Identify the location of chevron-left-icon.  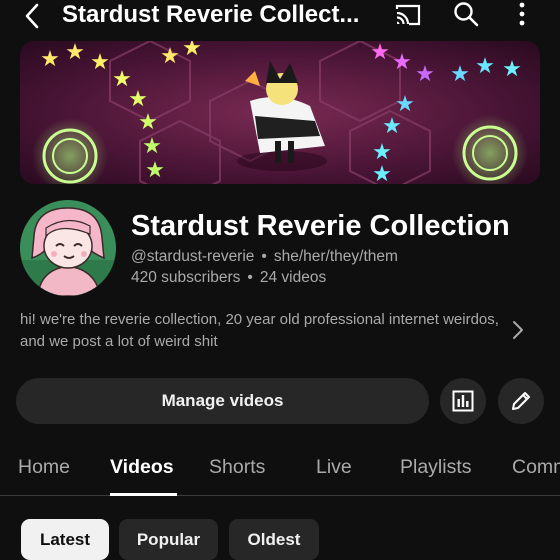
(32, 16).